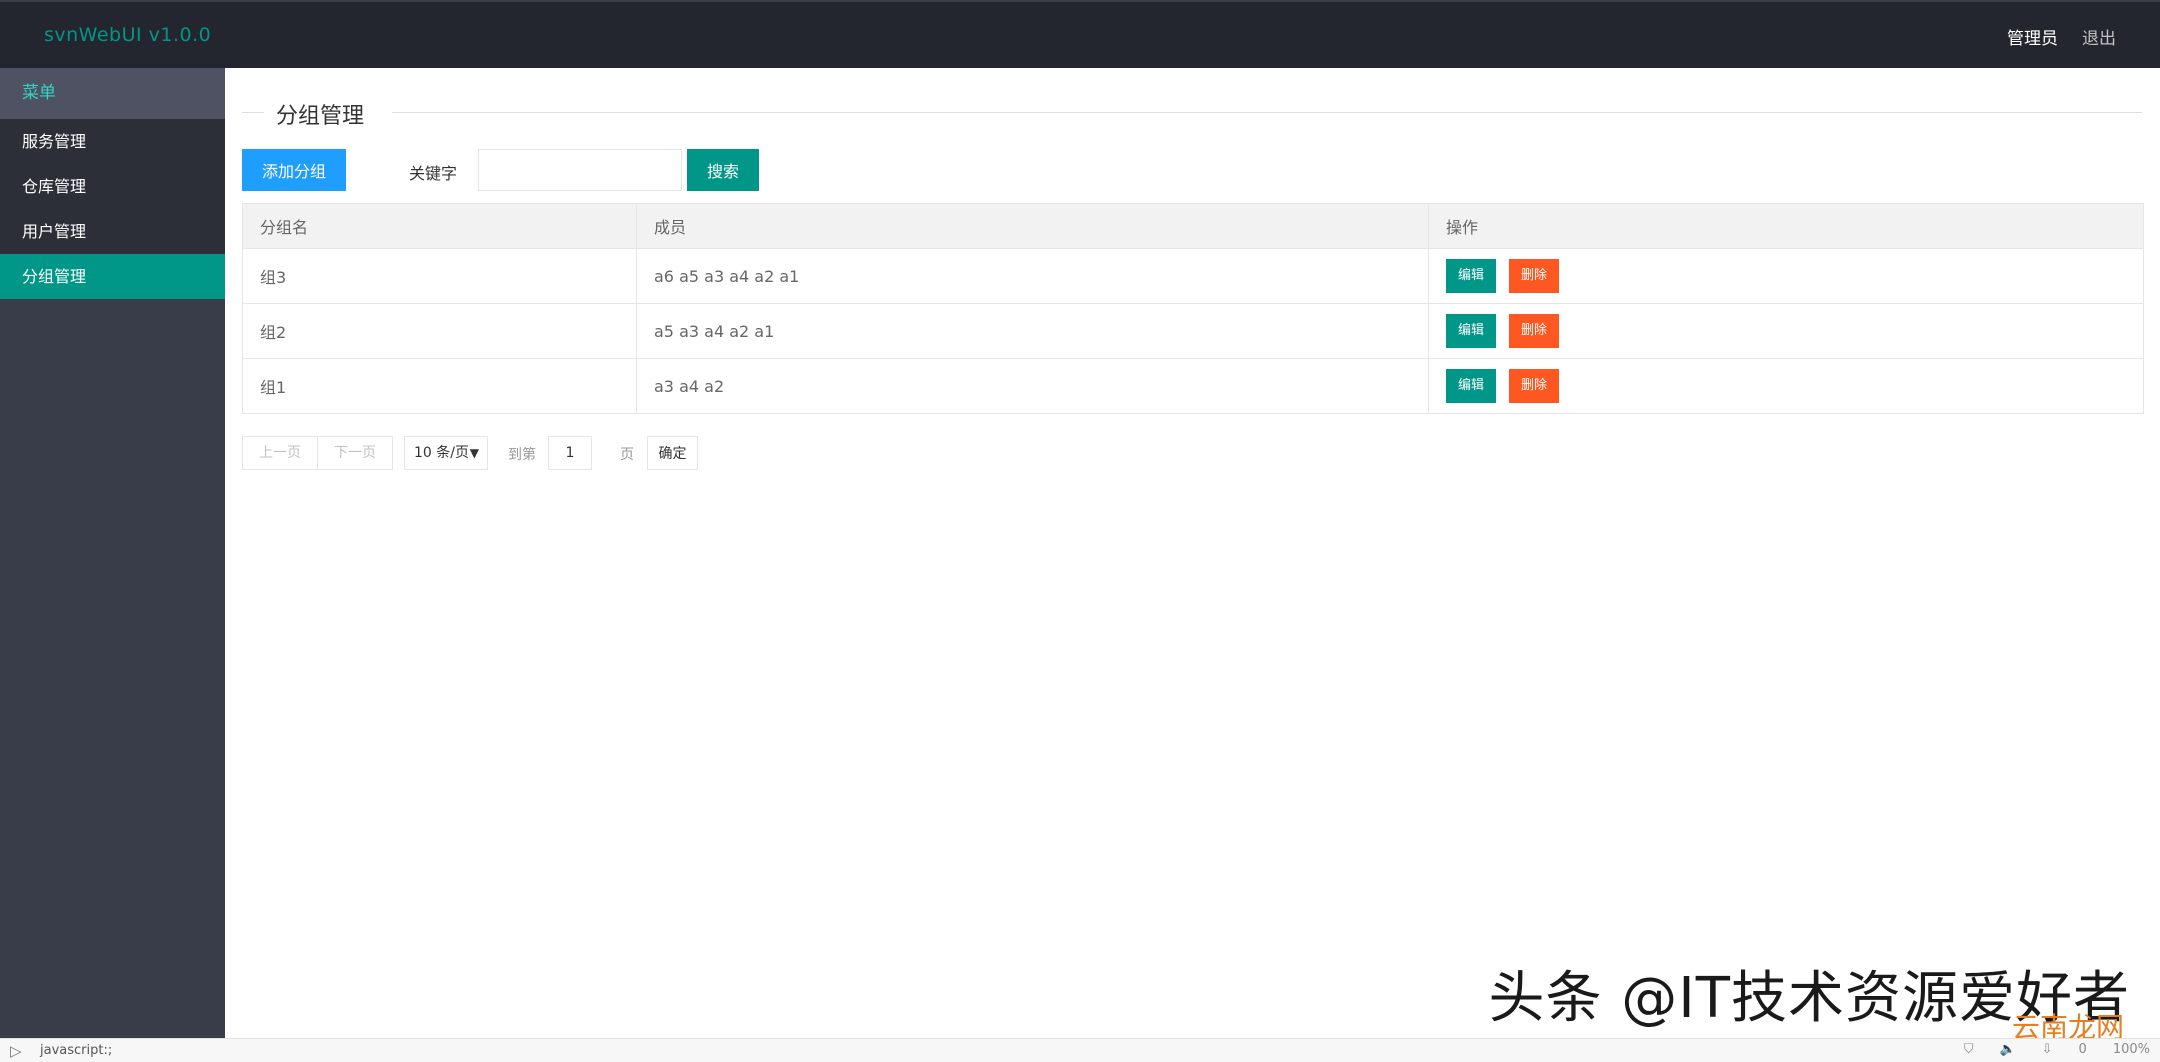 The image size is (2160, 1062). What do you see at coordinates (112, 231) in the screenshot?
I see `sidebar-item-users: 用户管理` at bounding box center [112, 231].